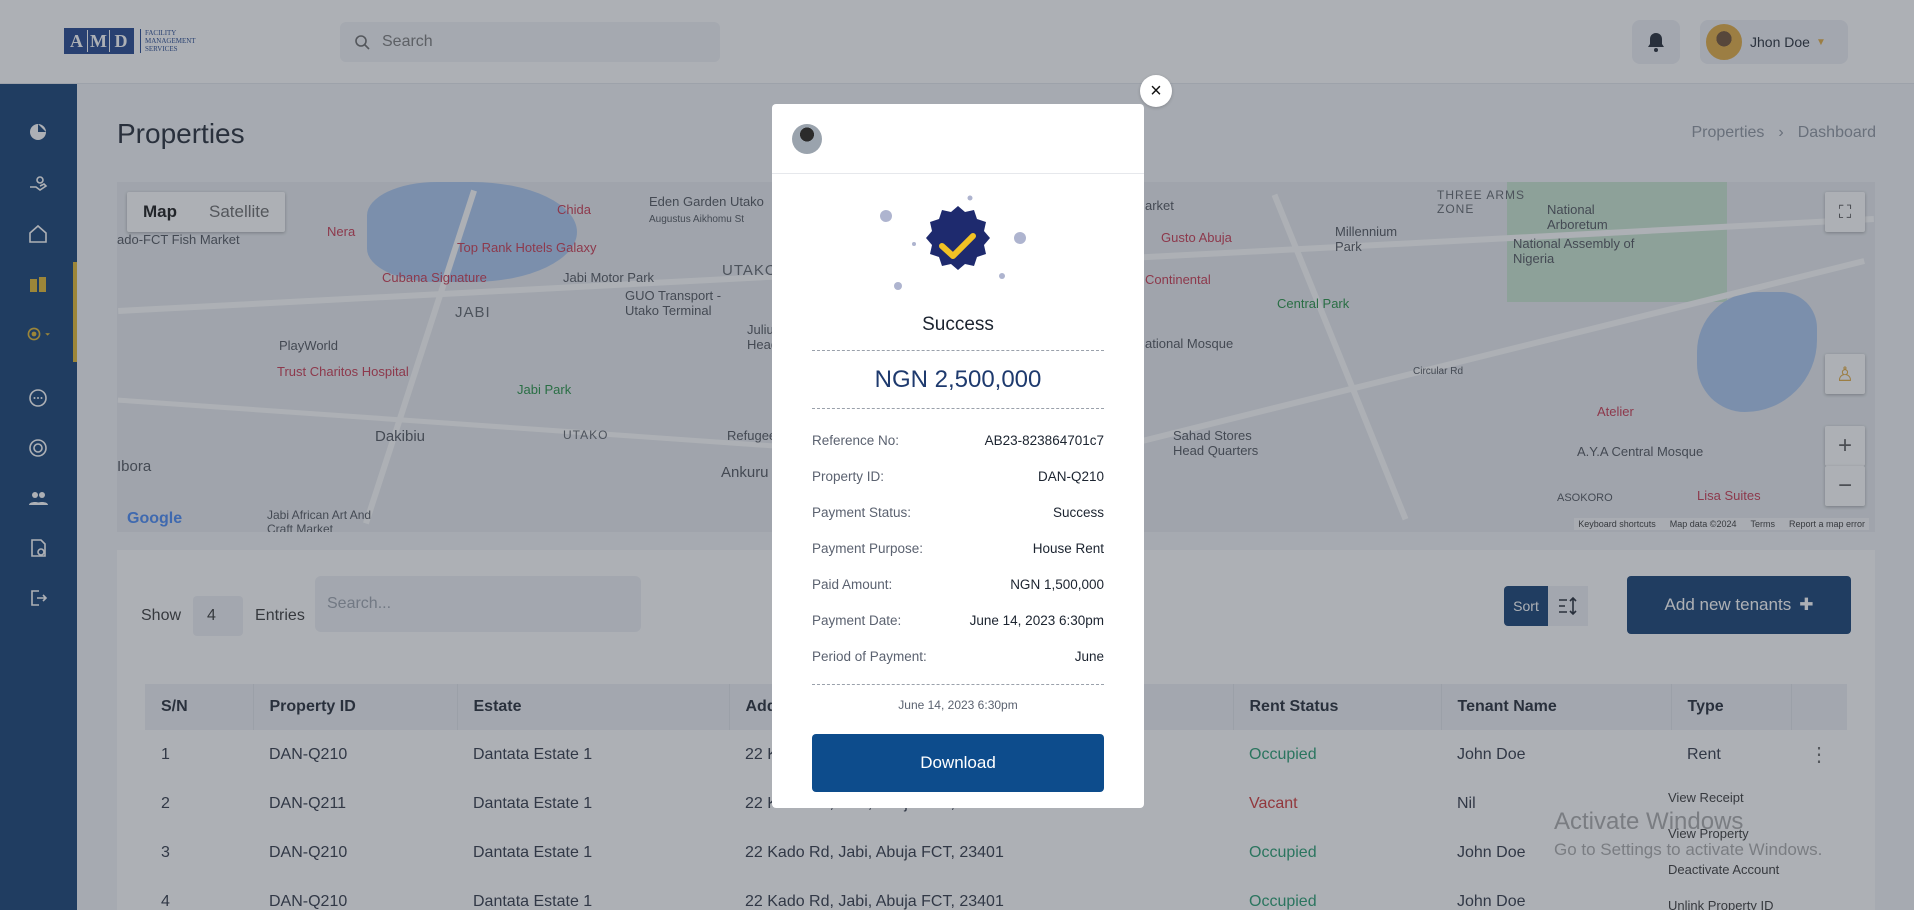 Image resolution: width=1914 pixels, height=910 pixels. What do you see at coordinates (1070, 476) in the screenshot?
I see `detail-value: DAN-Q210` at bounding box center [1070, 476].